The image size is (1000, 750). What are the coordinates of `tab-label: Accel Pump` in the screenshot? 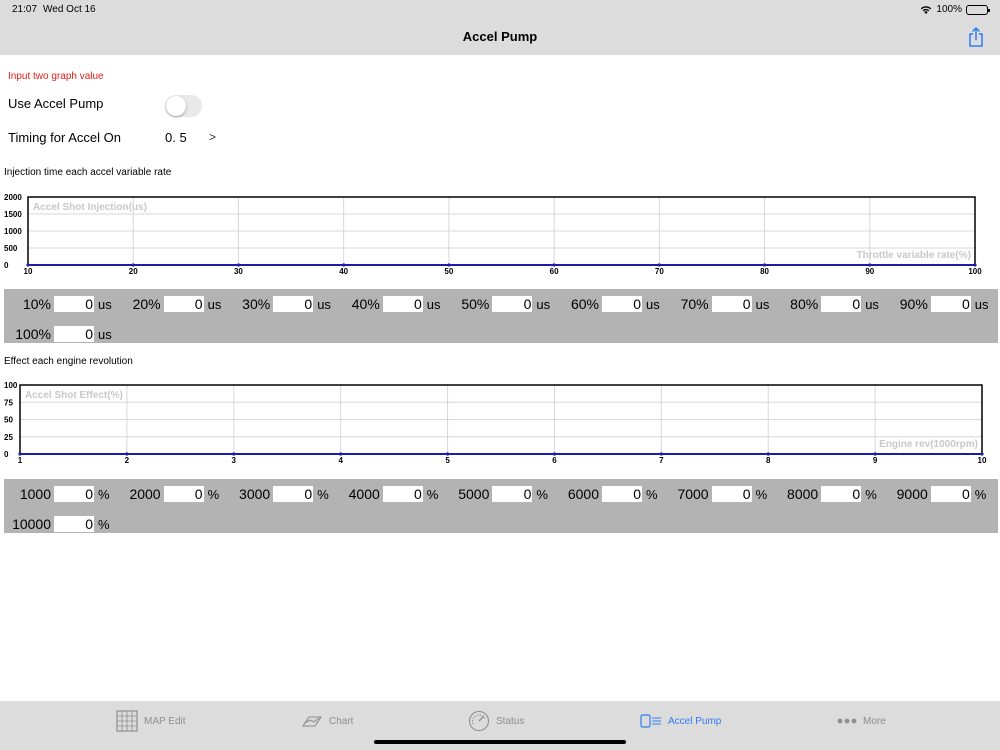 It's located at (695, 721).